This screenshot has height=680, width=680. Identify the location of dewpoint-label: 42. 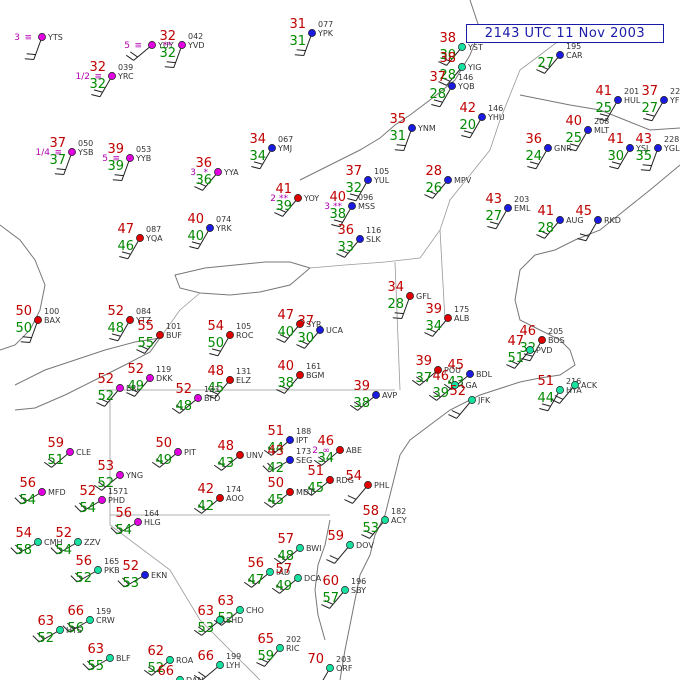
(205, 506).